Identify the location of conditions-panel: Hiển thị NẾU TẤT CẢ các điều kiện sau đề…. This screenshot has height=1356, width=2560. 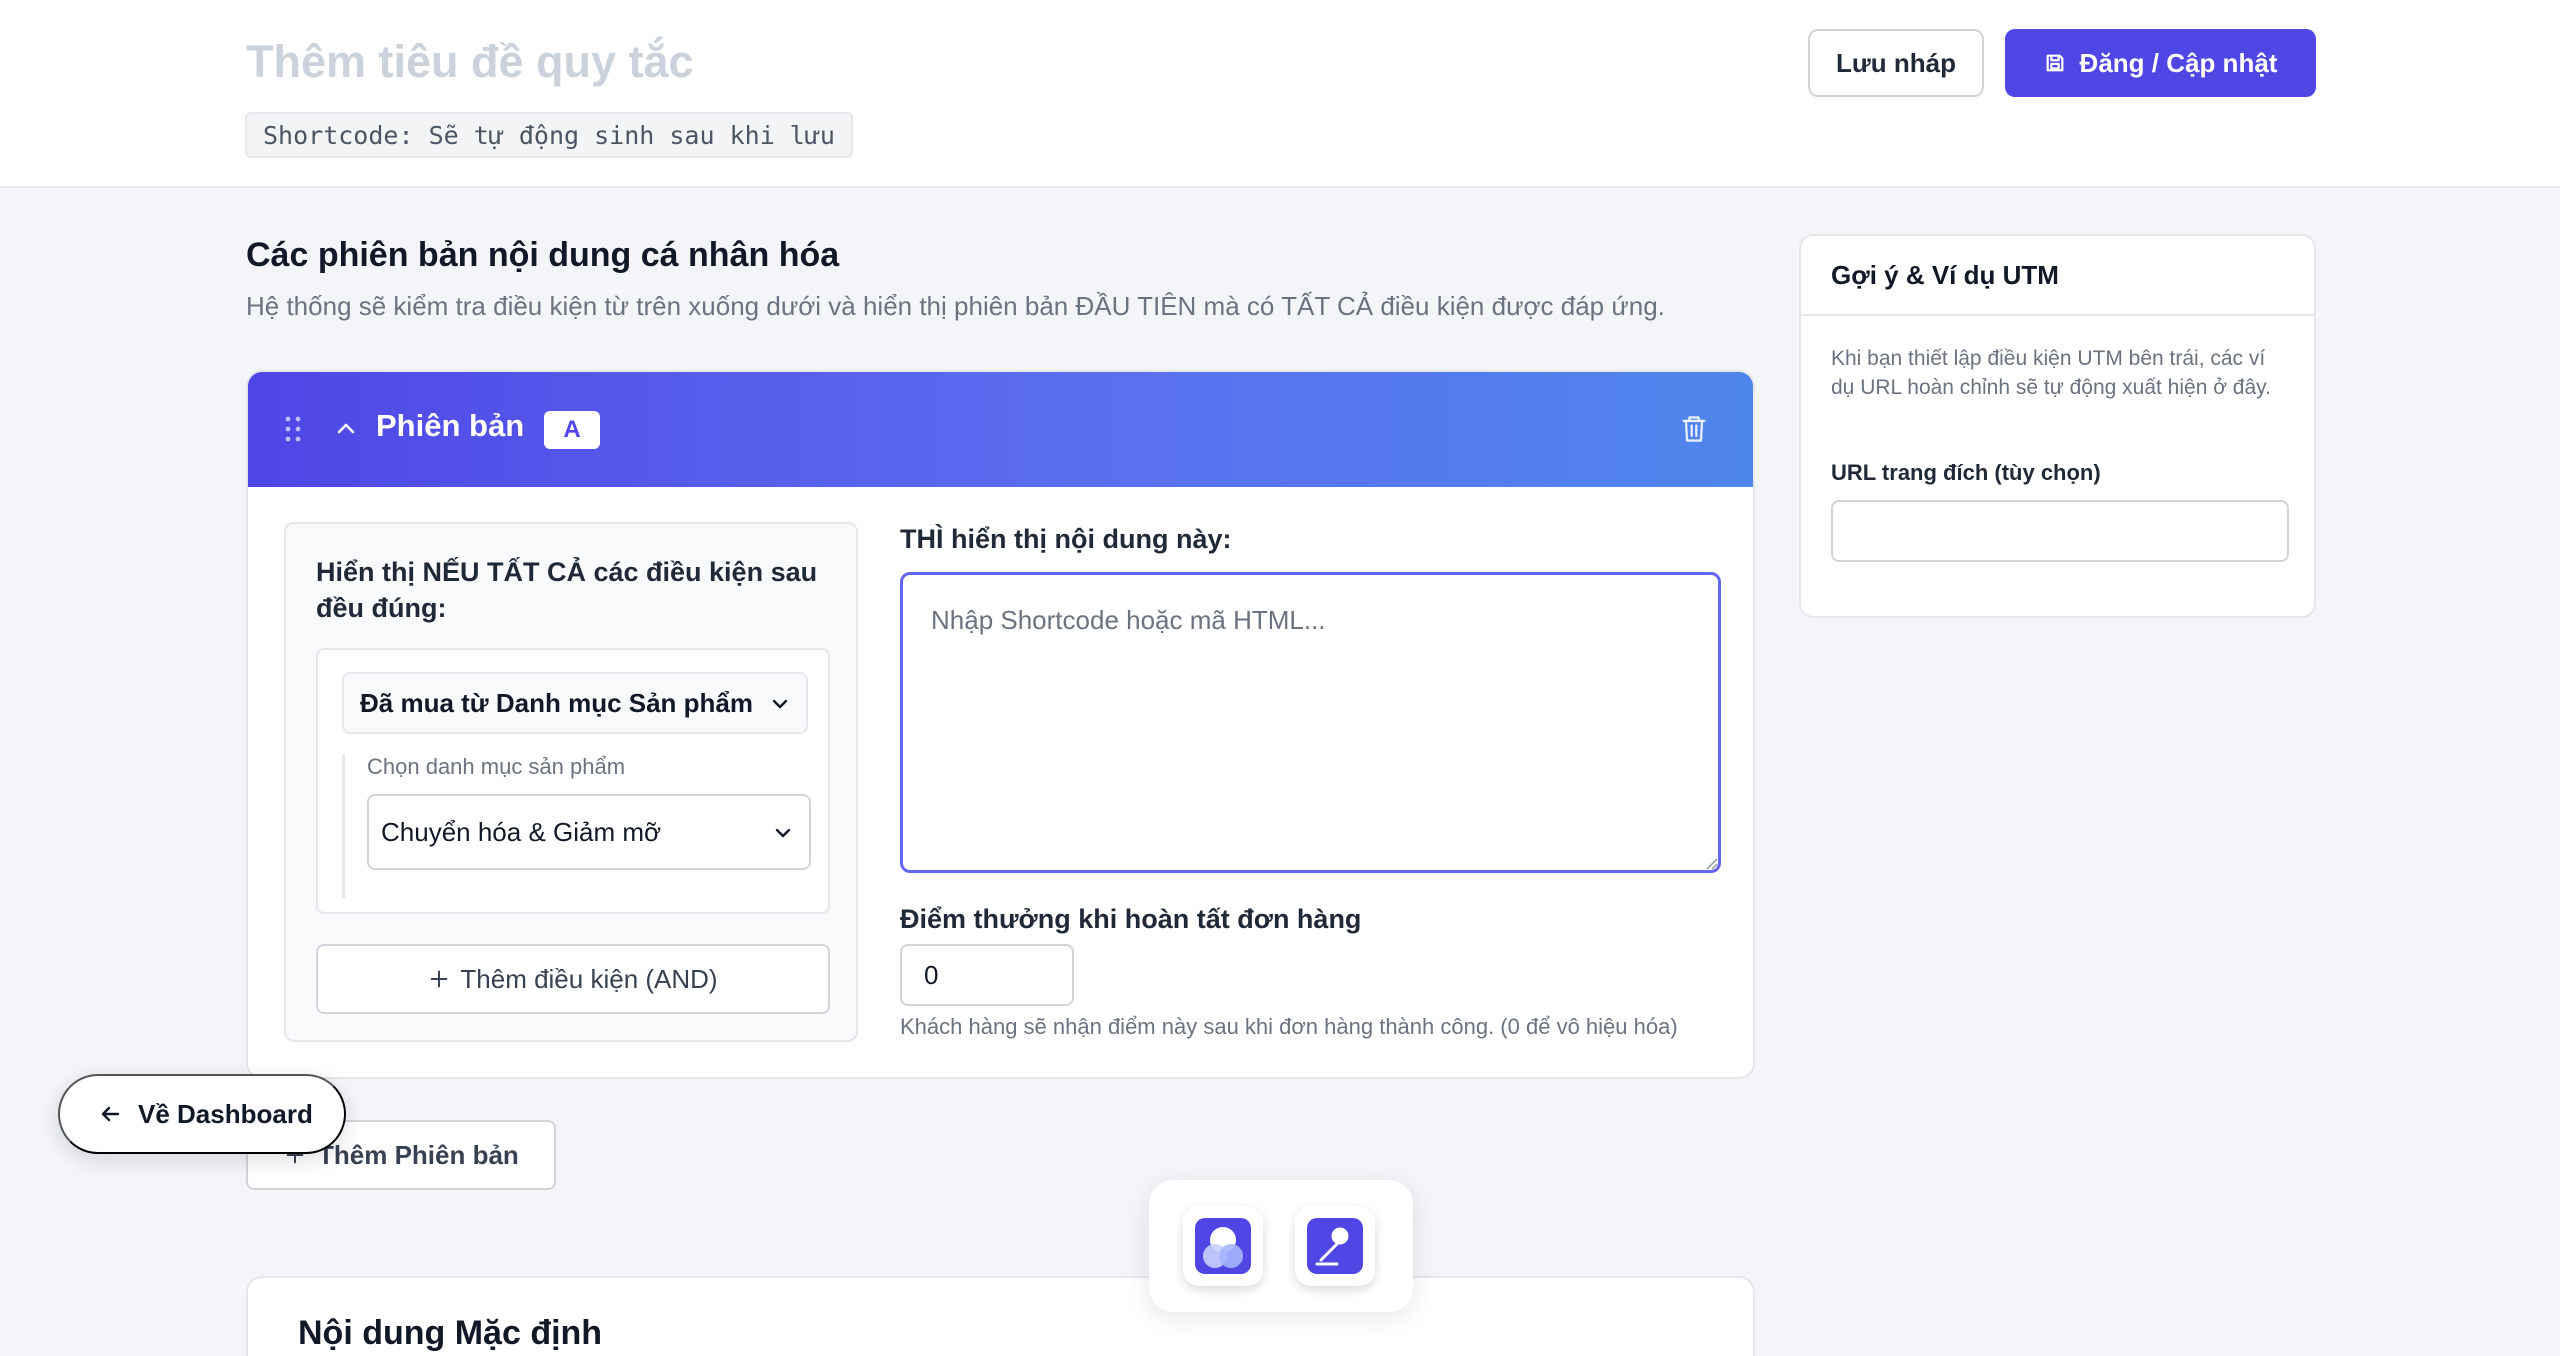
(571, 782).